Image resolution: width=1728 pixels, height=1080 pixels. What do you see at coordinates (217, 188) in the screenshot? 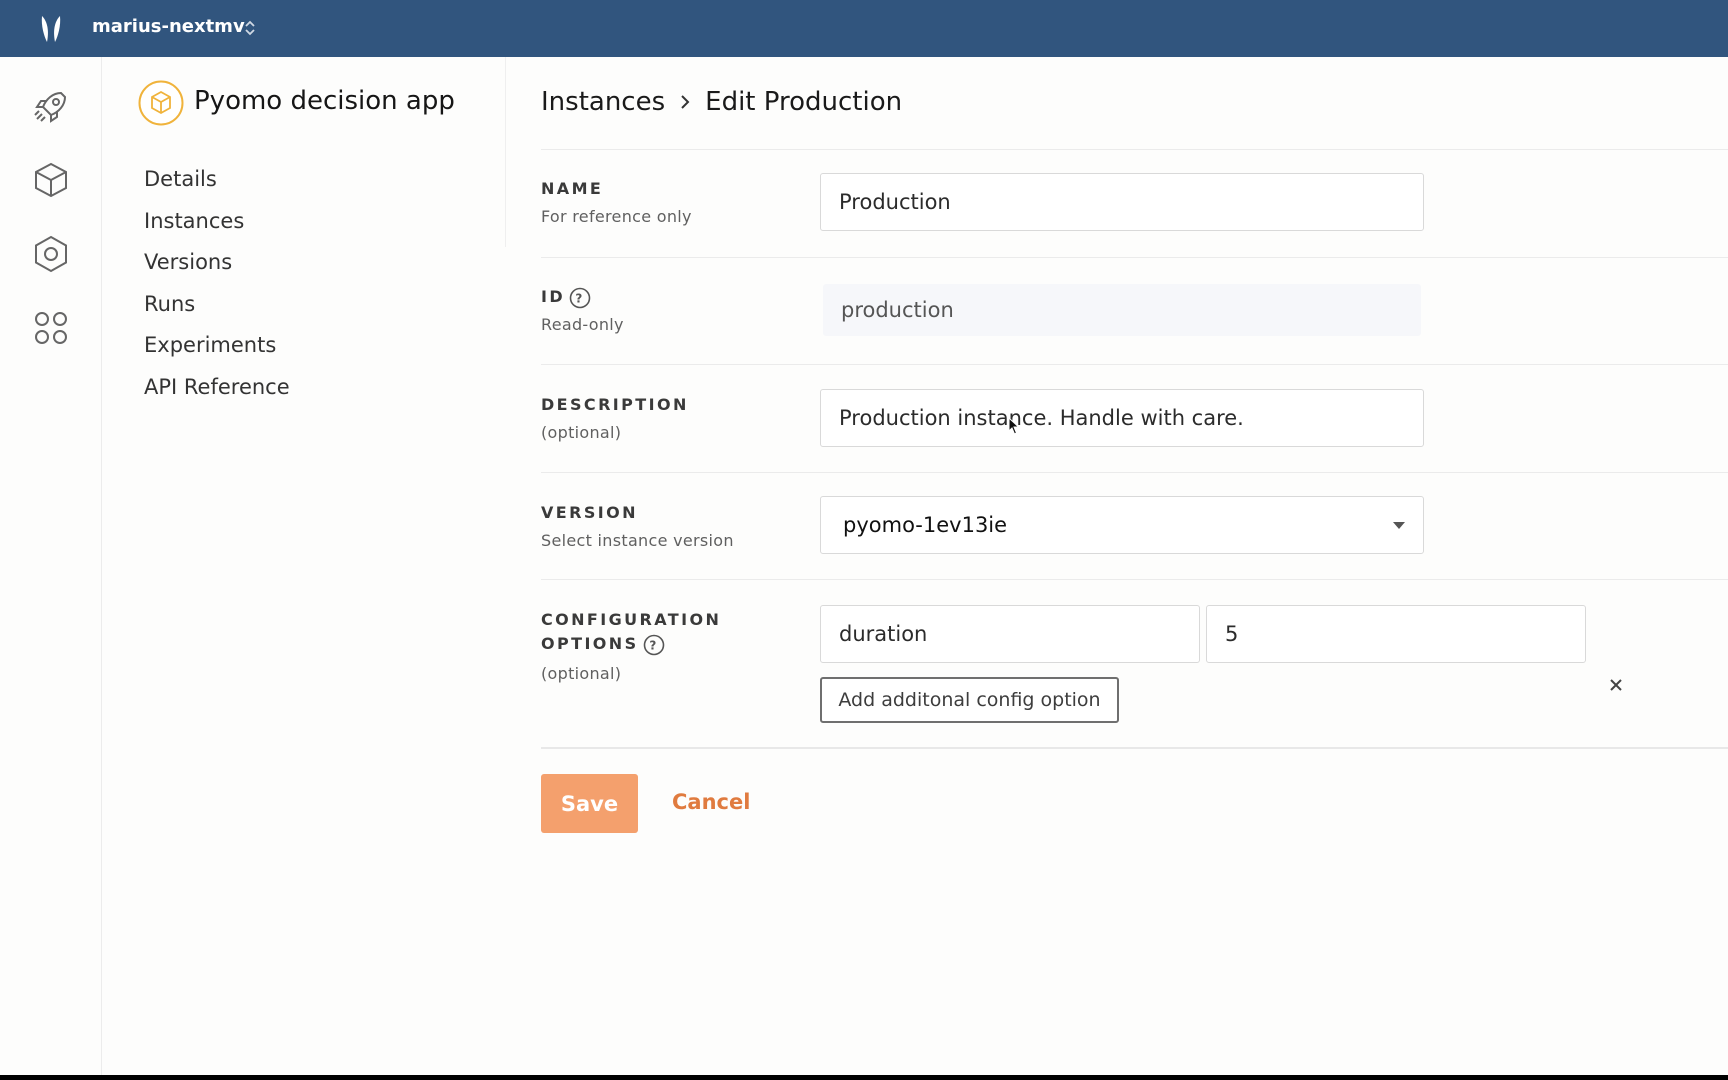
I see `nav-item-details: Details` at bounding box center [217, 188].